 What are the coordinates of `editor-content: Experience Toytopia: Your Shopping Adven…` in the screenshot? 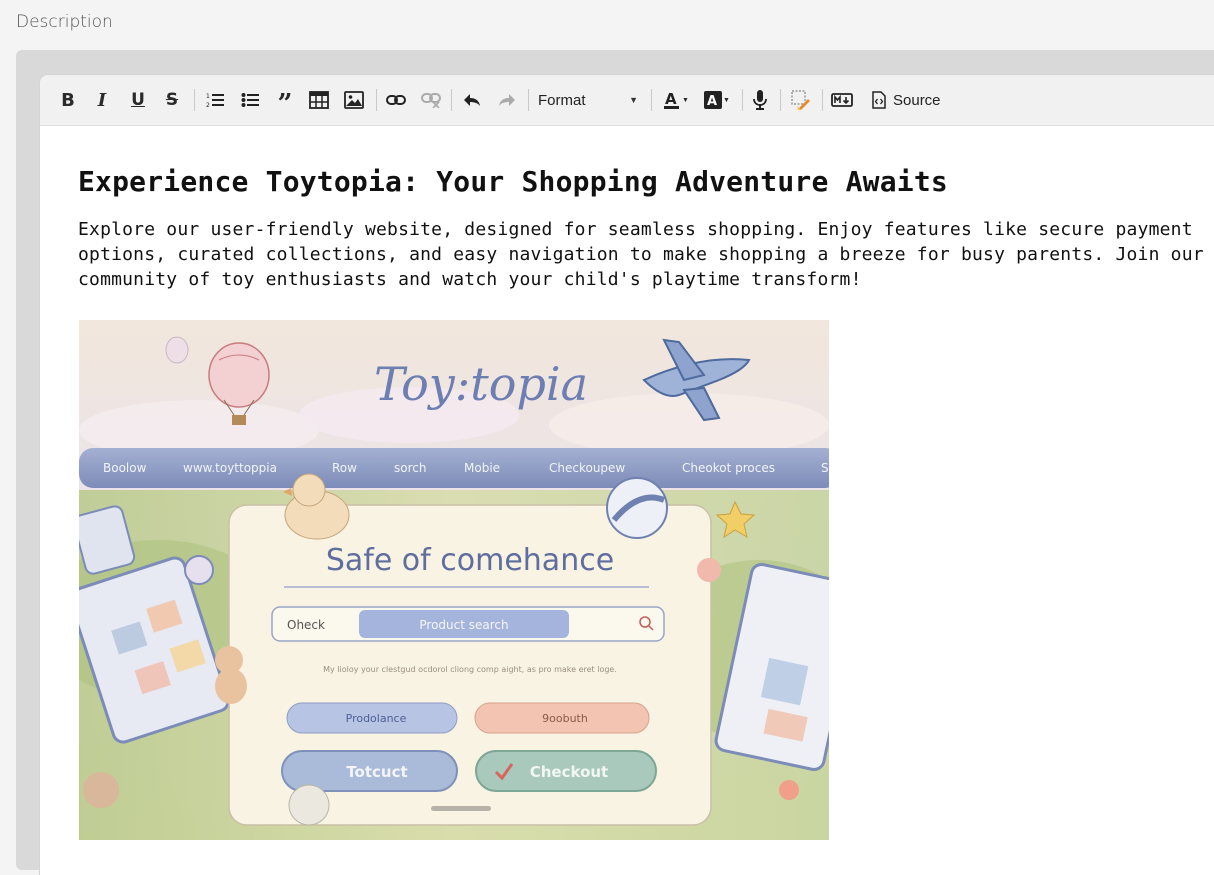 It's located at (646, 227).